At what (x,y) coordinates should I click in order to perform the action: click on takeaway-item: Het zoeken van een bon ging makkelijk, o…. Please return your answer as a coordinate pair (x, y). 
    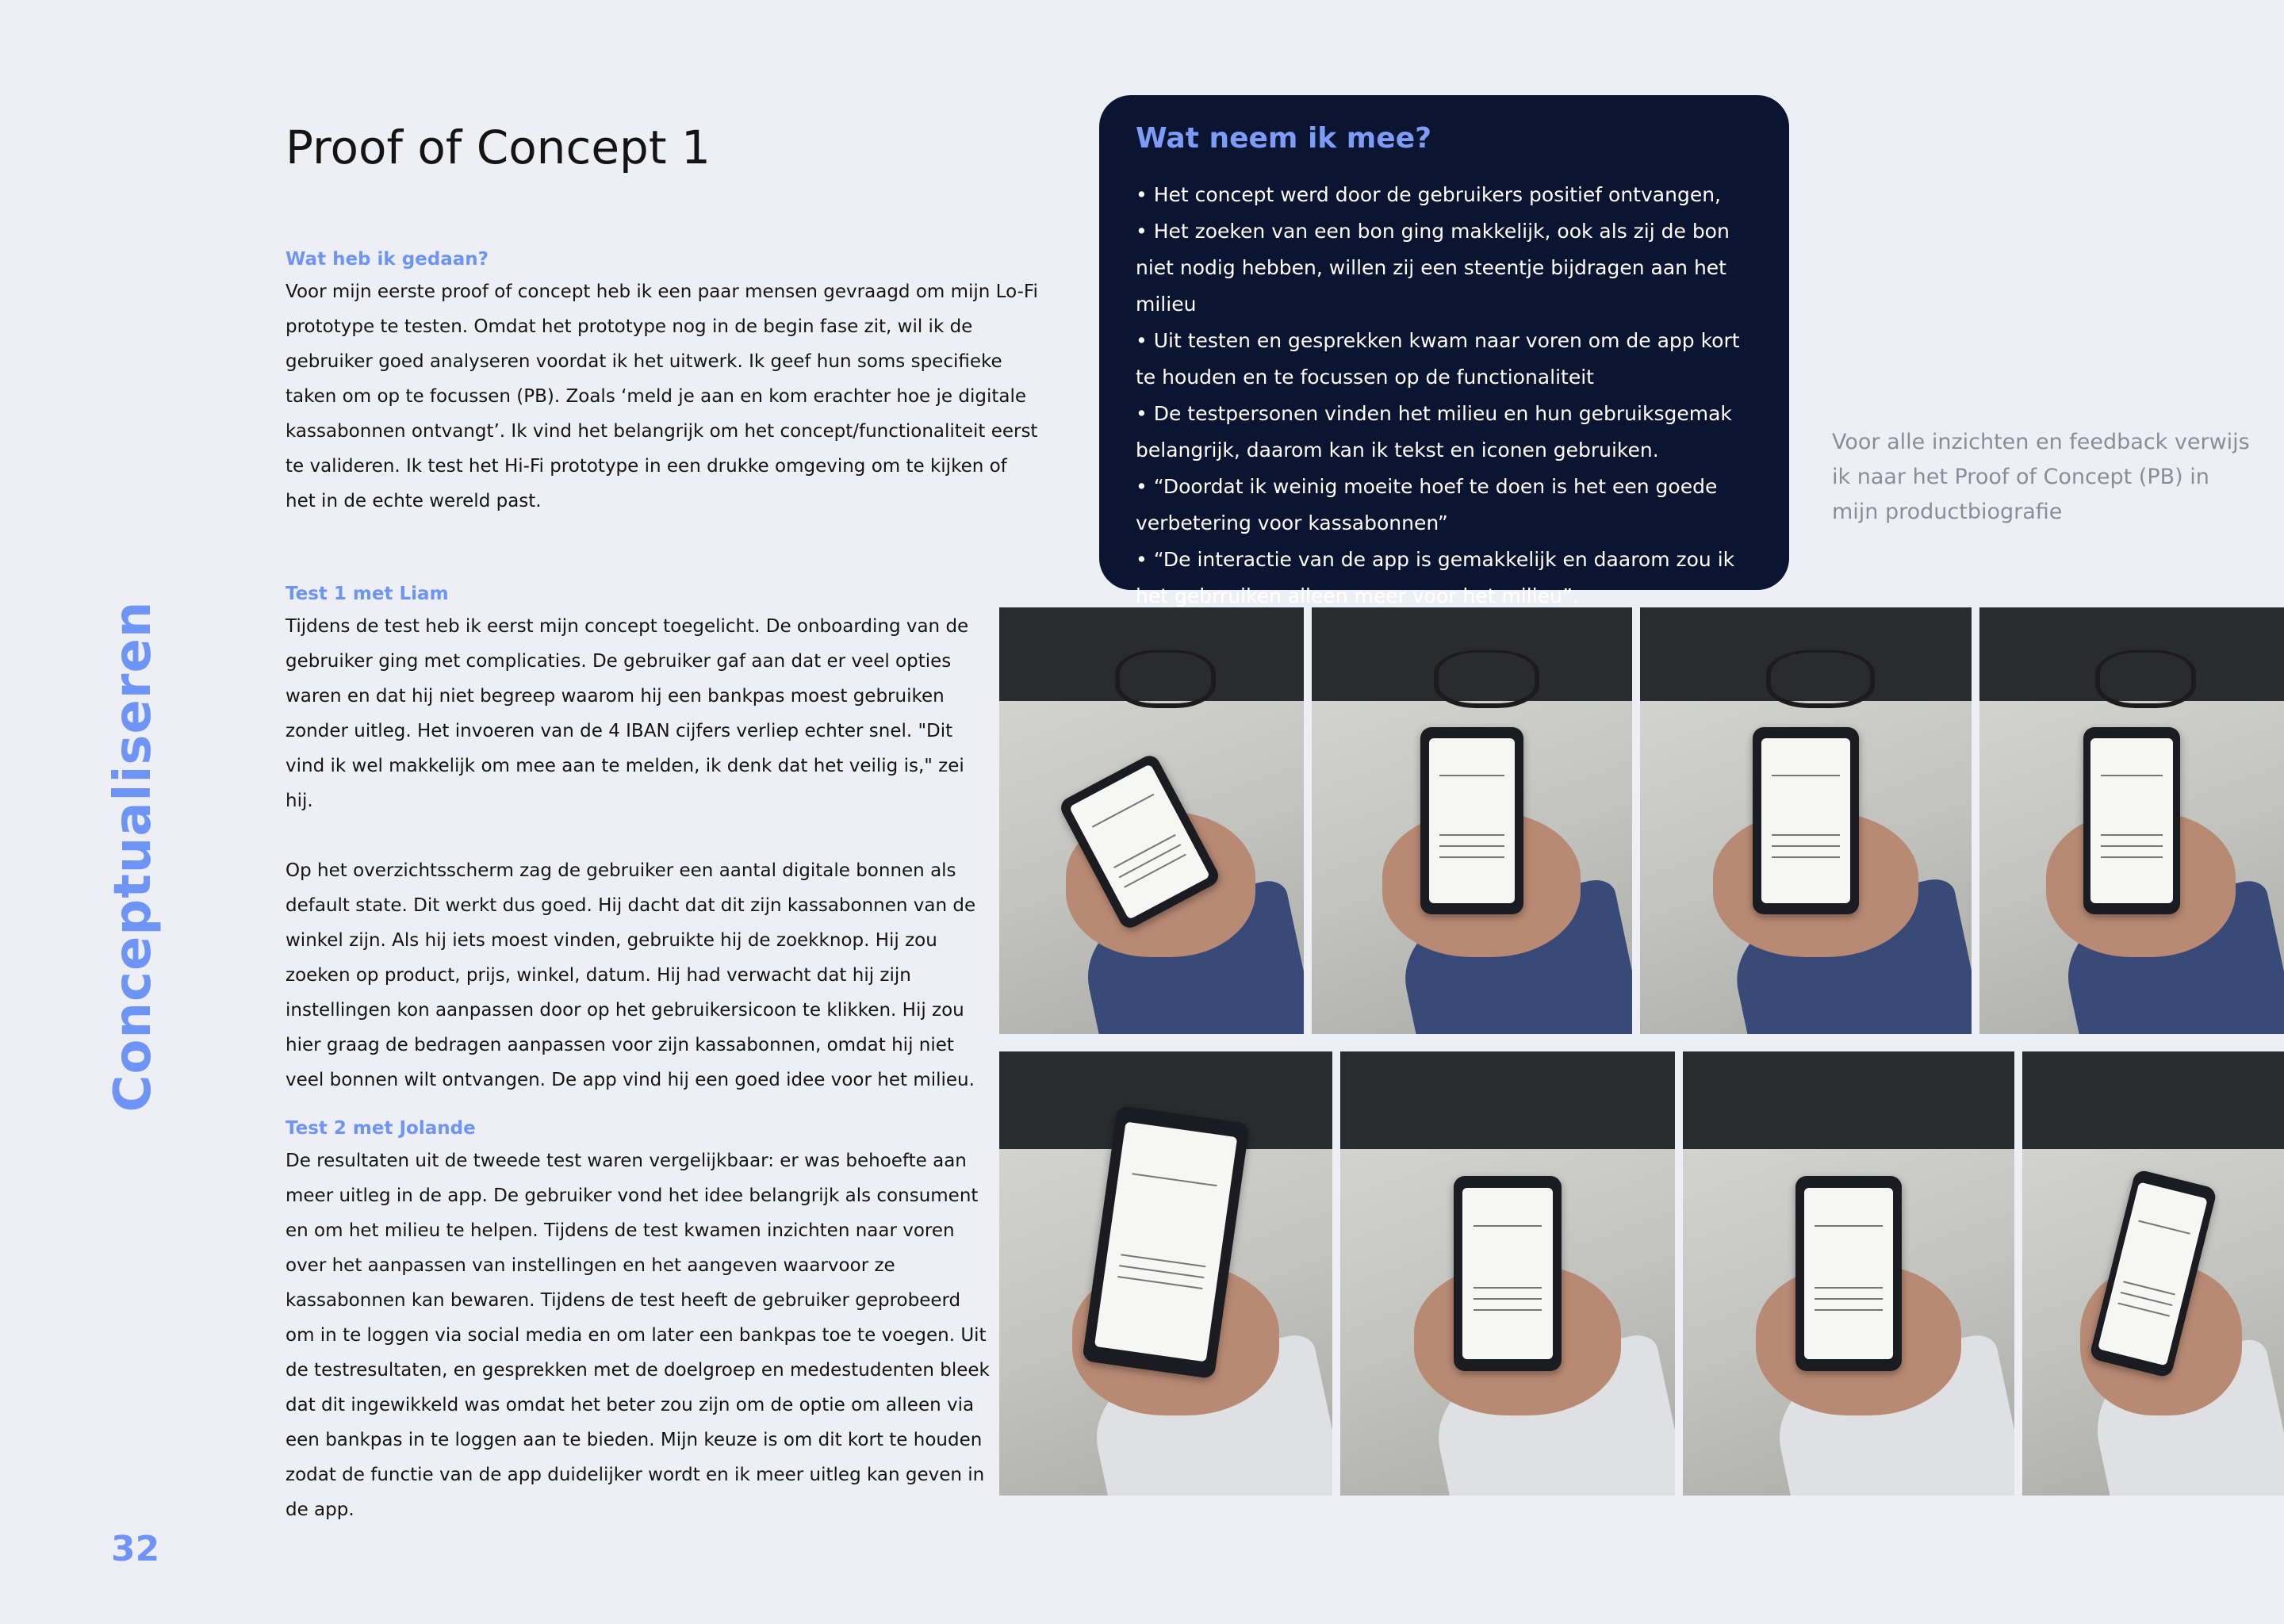
    Looking at the image, I should click on (1445, 268).